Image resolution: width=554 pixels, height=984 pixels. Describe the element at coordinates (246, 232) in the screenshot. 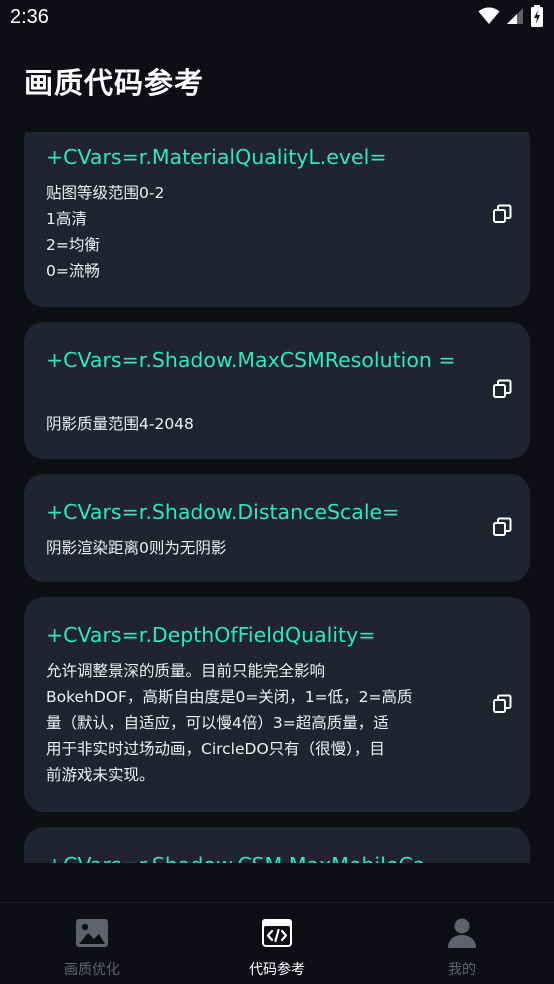

I see `card-description: 贴图等级范围0-2 1高清 2=均衡 0=流畅` at that location.